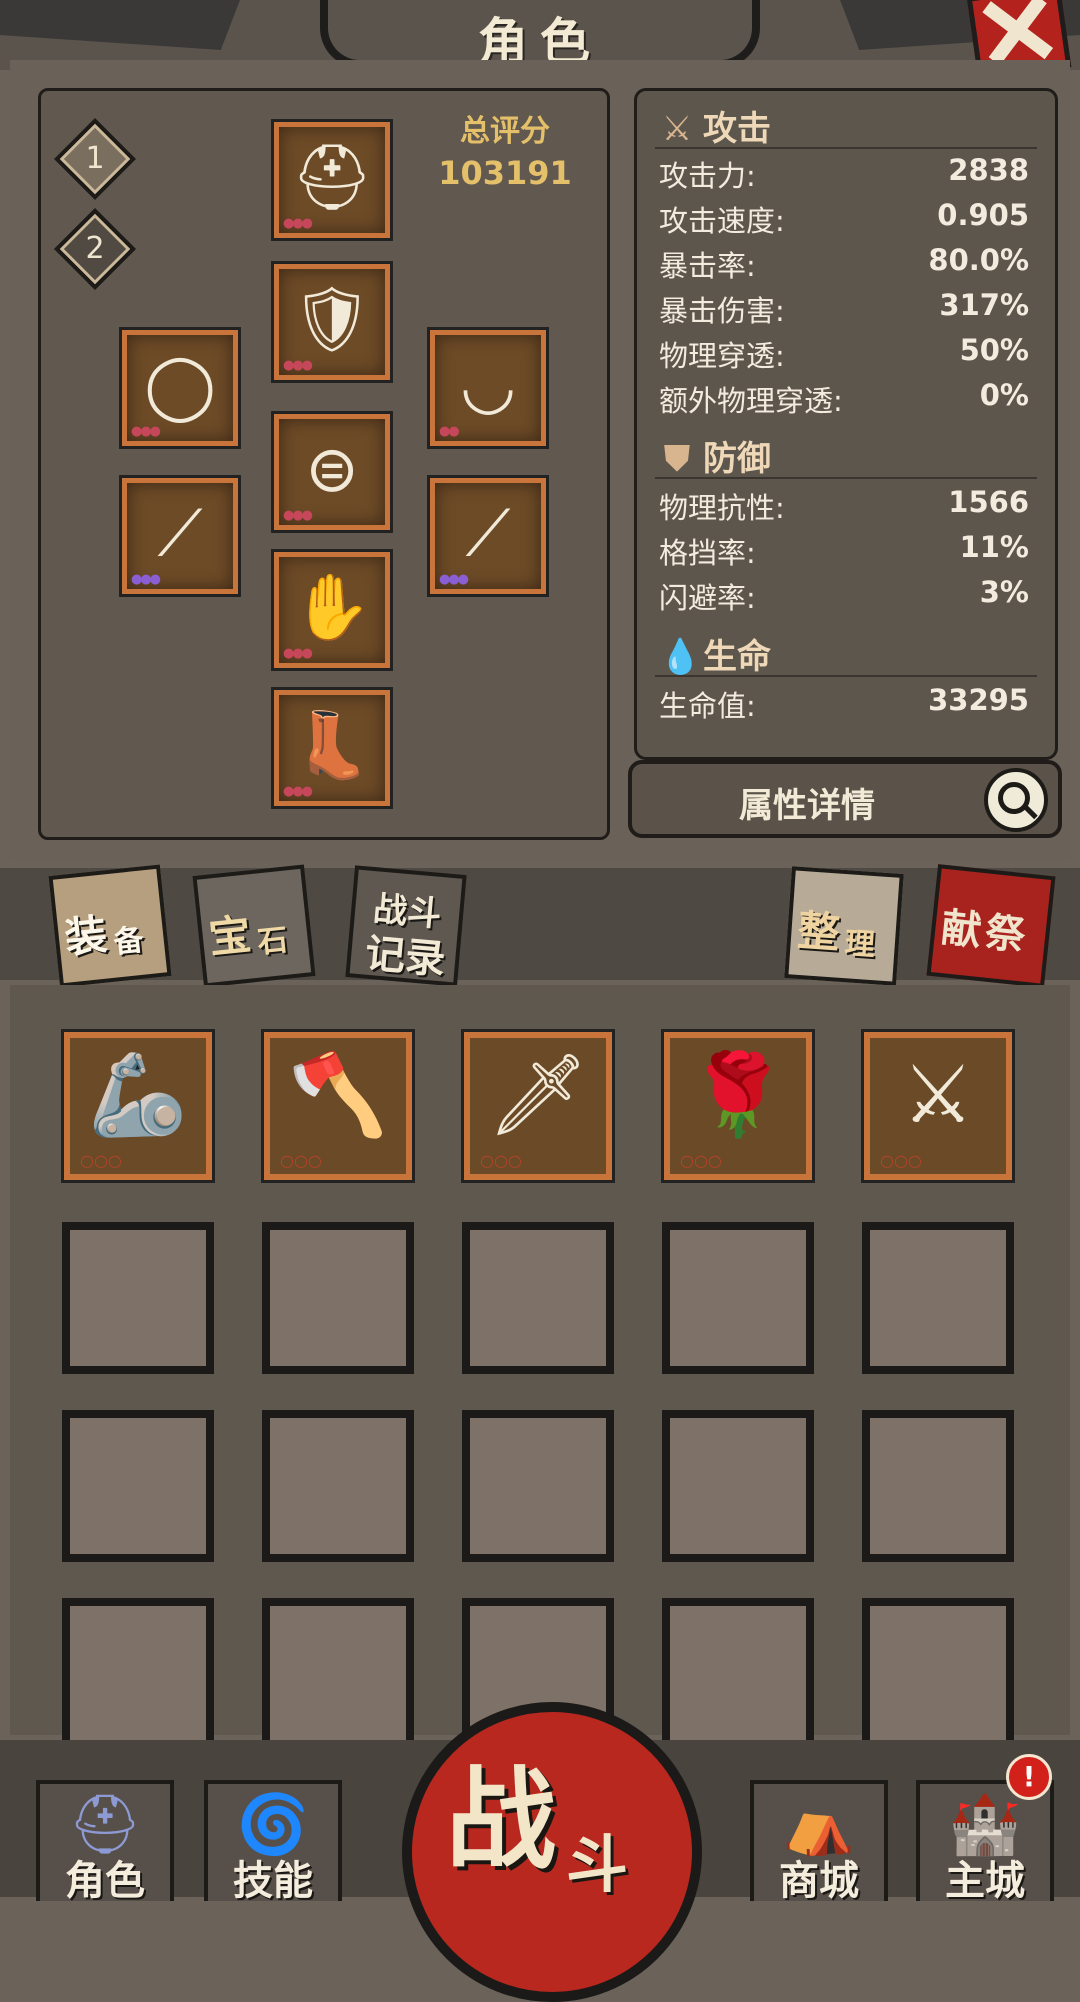 Image resolution: width=1080 pixels, height=2002 pixels. I want to click on stat-value: 0.905, so click(983, 215).